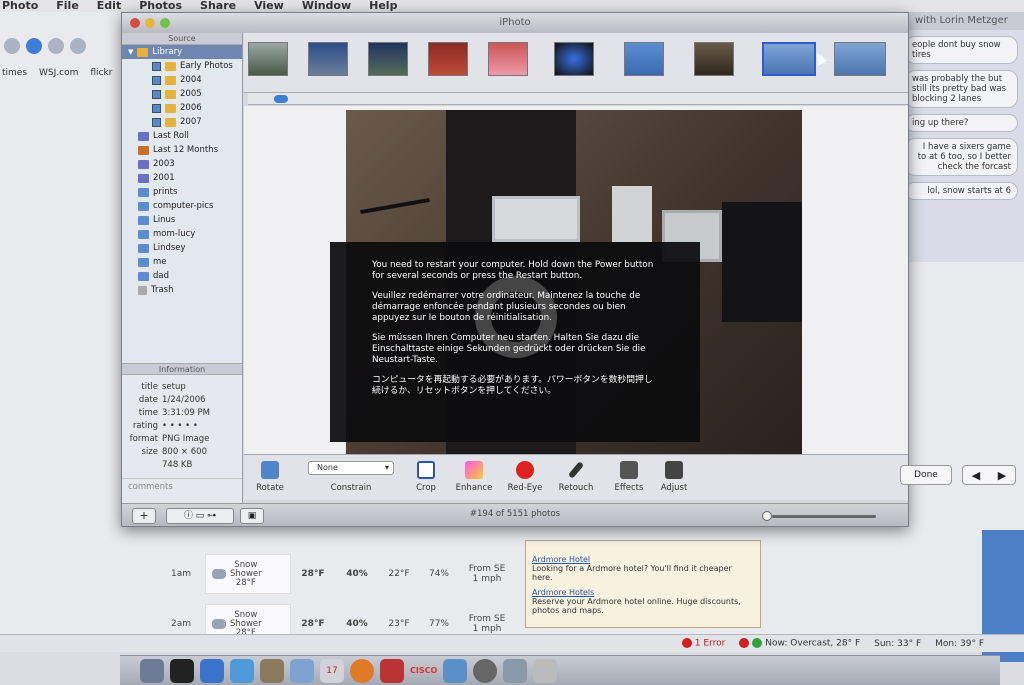 The image size is (1024, 685). I want to click on menu-window: Window, so click(326, 6).